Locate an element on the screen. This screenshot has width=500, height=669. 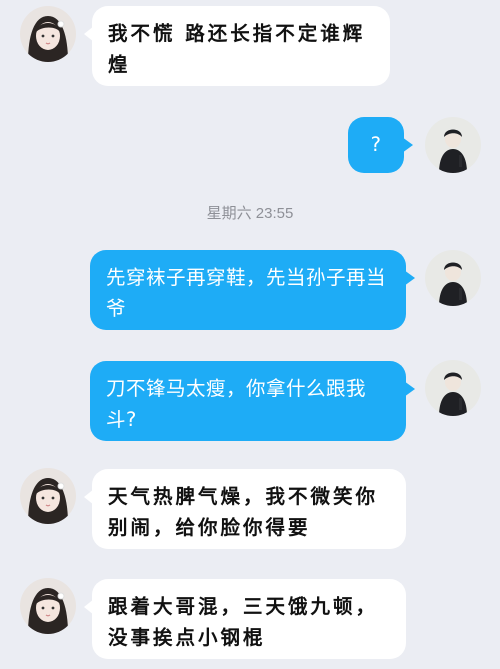
message-bubble-outgoing: 先穿袜子再穿鞋，先当孙子再当爷 is located at coordinates (252, 290).